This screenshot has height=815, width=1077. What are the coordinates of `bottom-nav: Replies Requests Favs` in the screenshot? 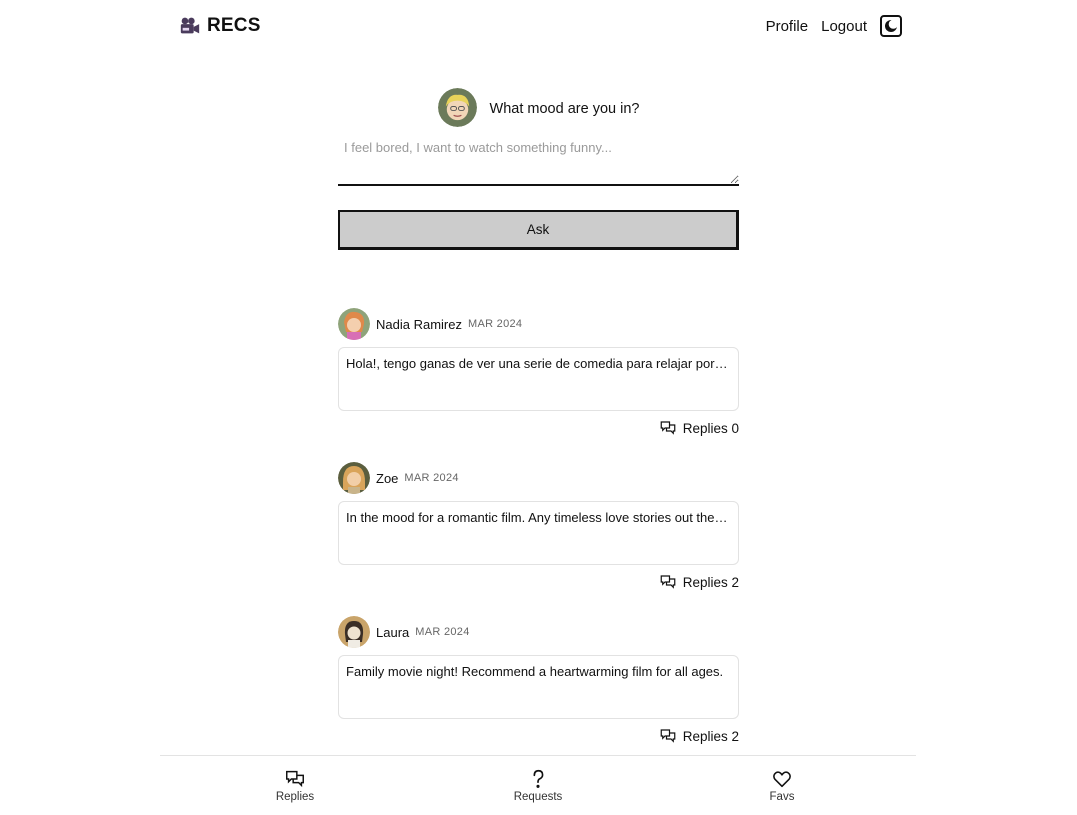 It's located at (538, 785).